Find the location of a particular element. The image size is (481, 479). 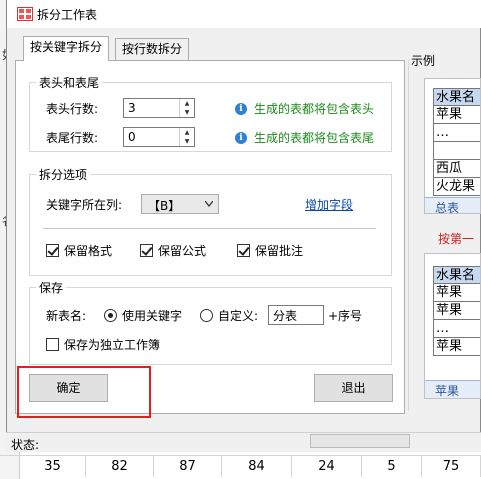

custom-name-label: 自定义: is located at coordinates (238, 315).